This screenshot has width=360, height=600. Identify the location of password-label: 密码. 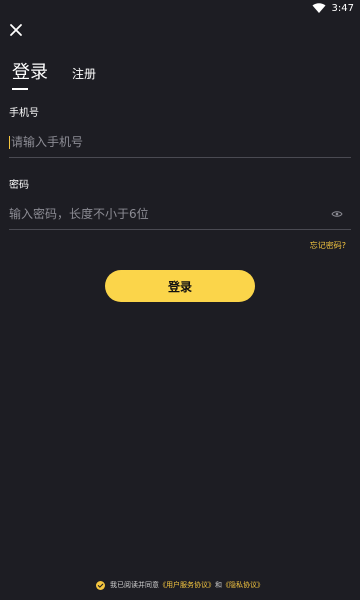
(19, 185).